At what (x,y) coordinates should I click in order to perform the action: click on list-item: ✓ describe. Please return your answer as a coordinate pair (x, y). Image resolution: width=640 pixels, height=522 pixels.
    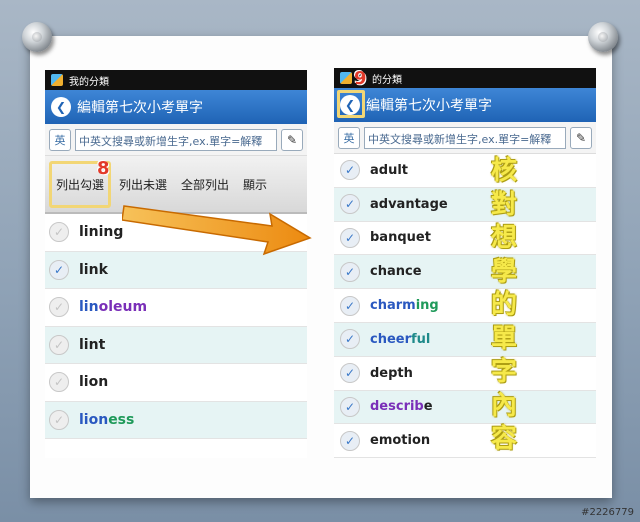
    Looking at the image, I should click on (465, 407).